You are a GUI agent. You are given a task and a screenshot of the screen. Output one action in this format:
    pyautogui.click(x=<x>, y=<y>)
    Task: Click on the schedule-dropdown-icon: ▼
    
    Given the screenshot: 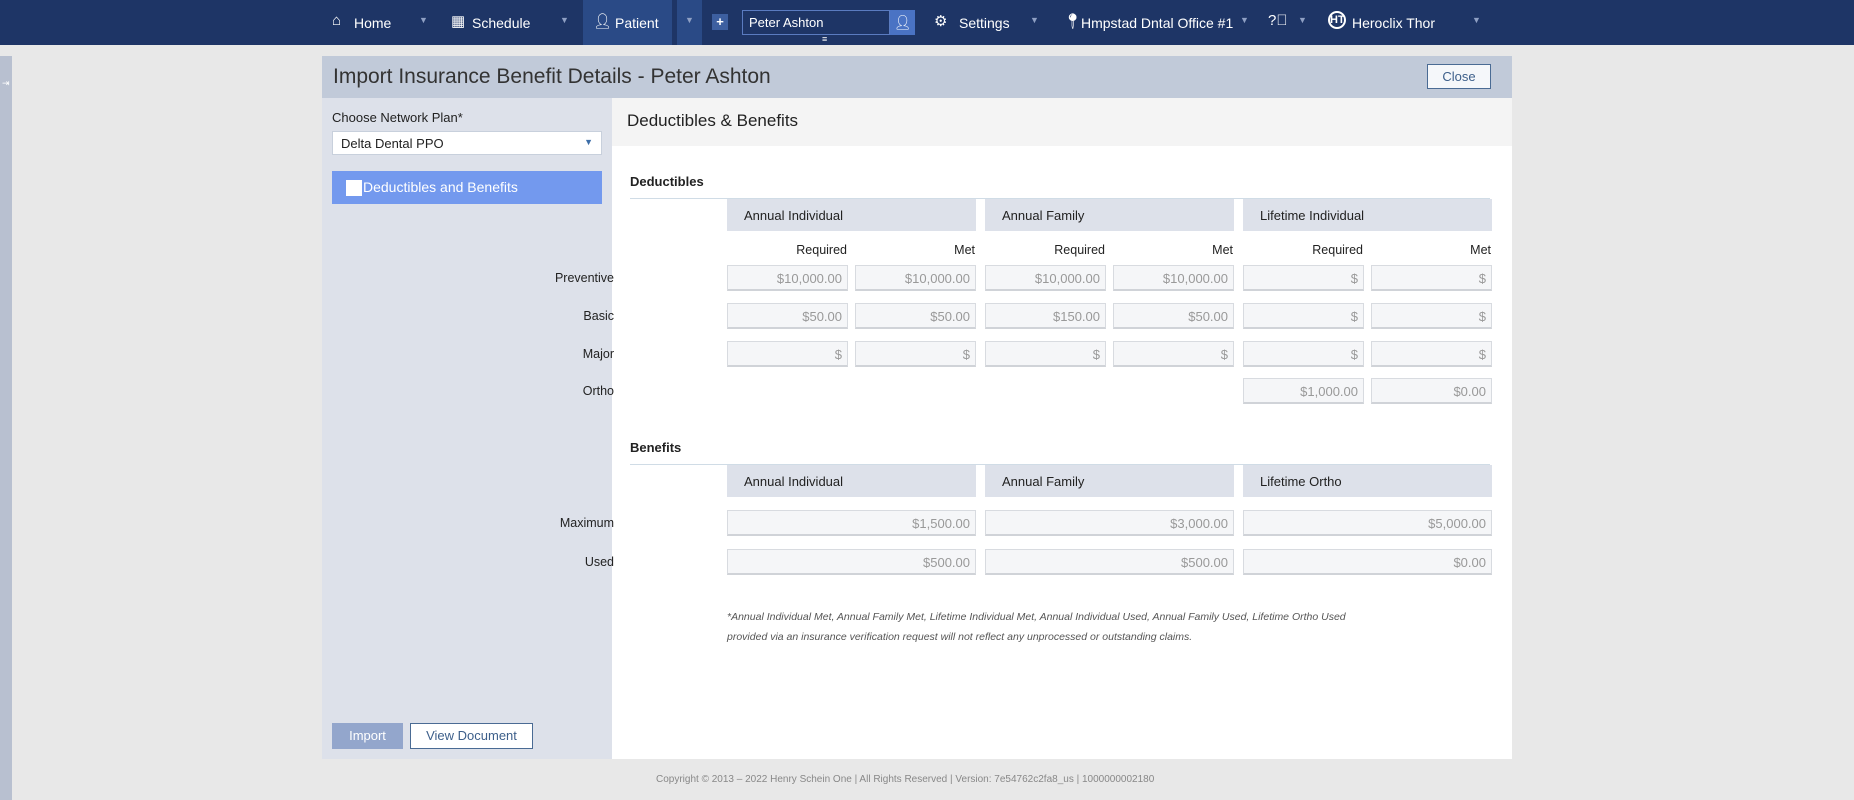 What is the action you would take?
    pyautogui.click(x=564, y=20)
    